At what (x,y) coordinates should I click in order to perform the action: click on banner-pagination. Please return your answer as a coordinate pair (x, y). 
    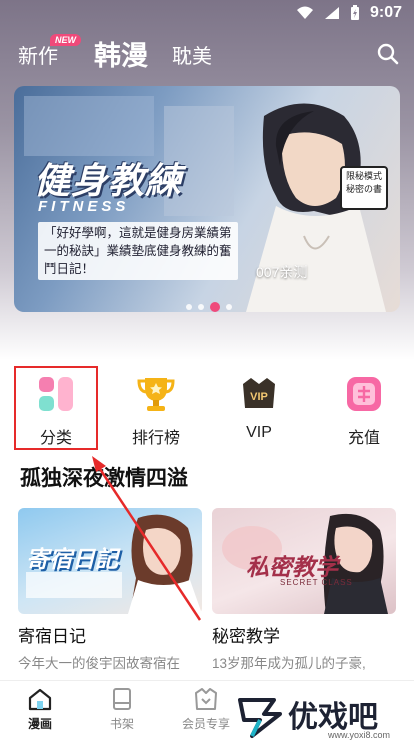
    Looking at the image, I should click on (209, 307).